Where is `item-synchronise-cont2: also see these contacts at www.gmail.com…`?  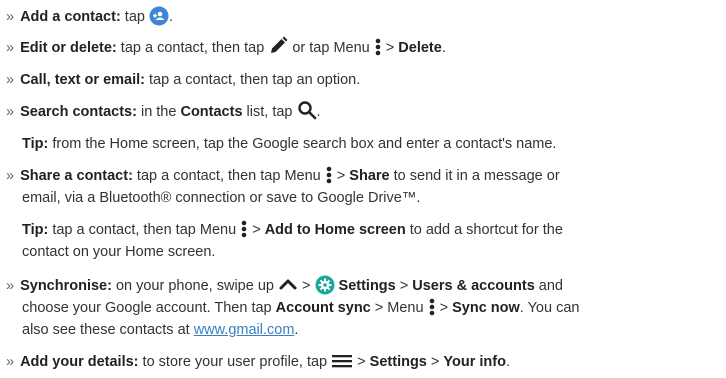 item-synchronise-cont2: also see these contacts at www.gmail.com… is located at coordinates (160, 330).